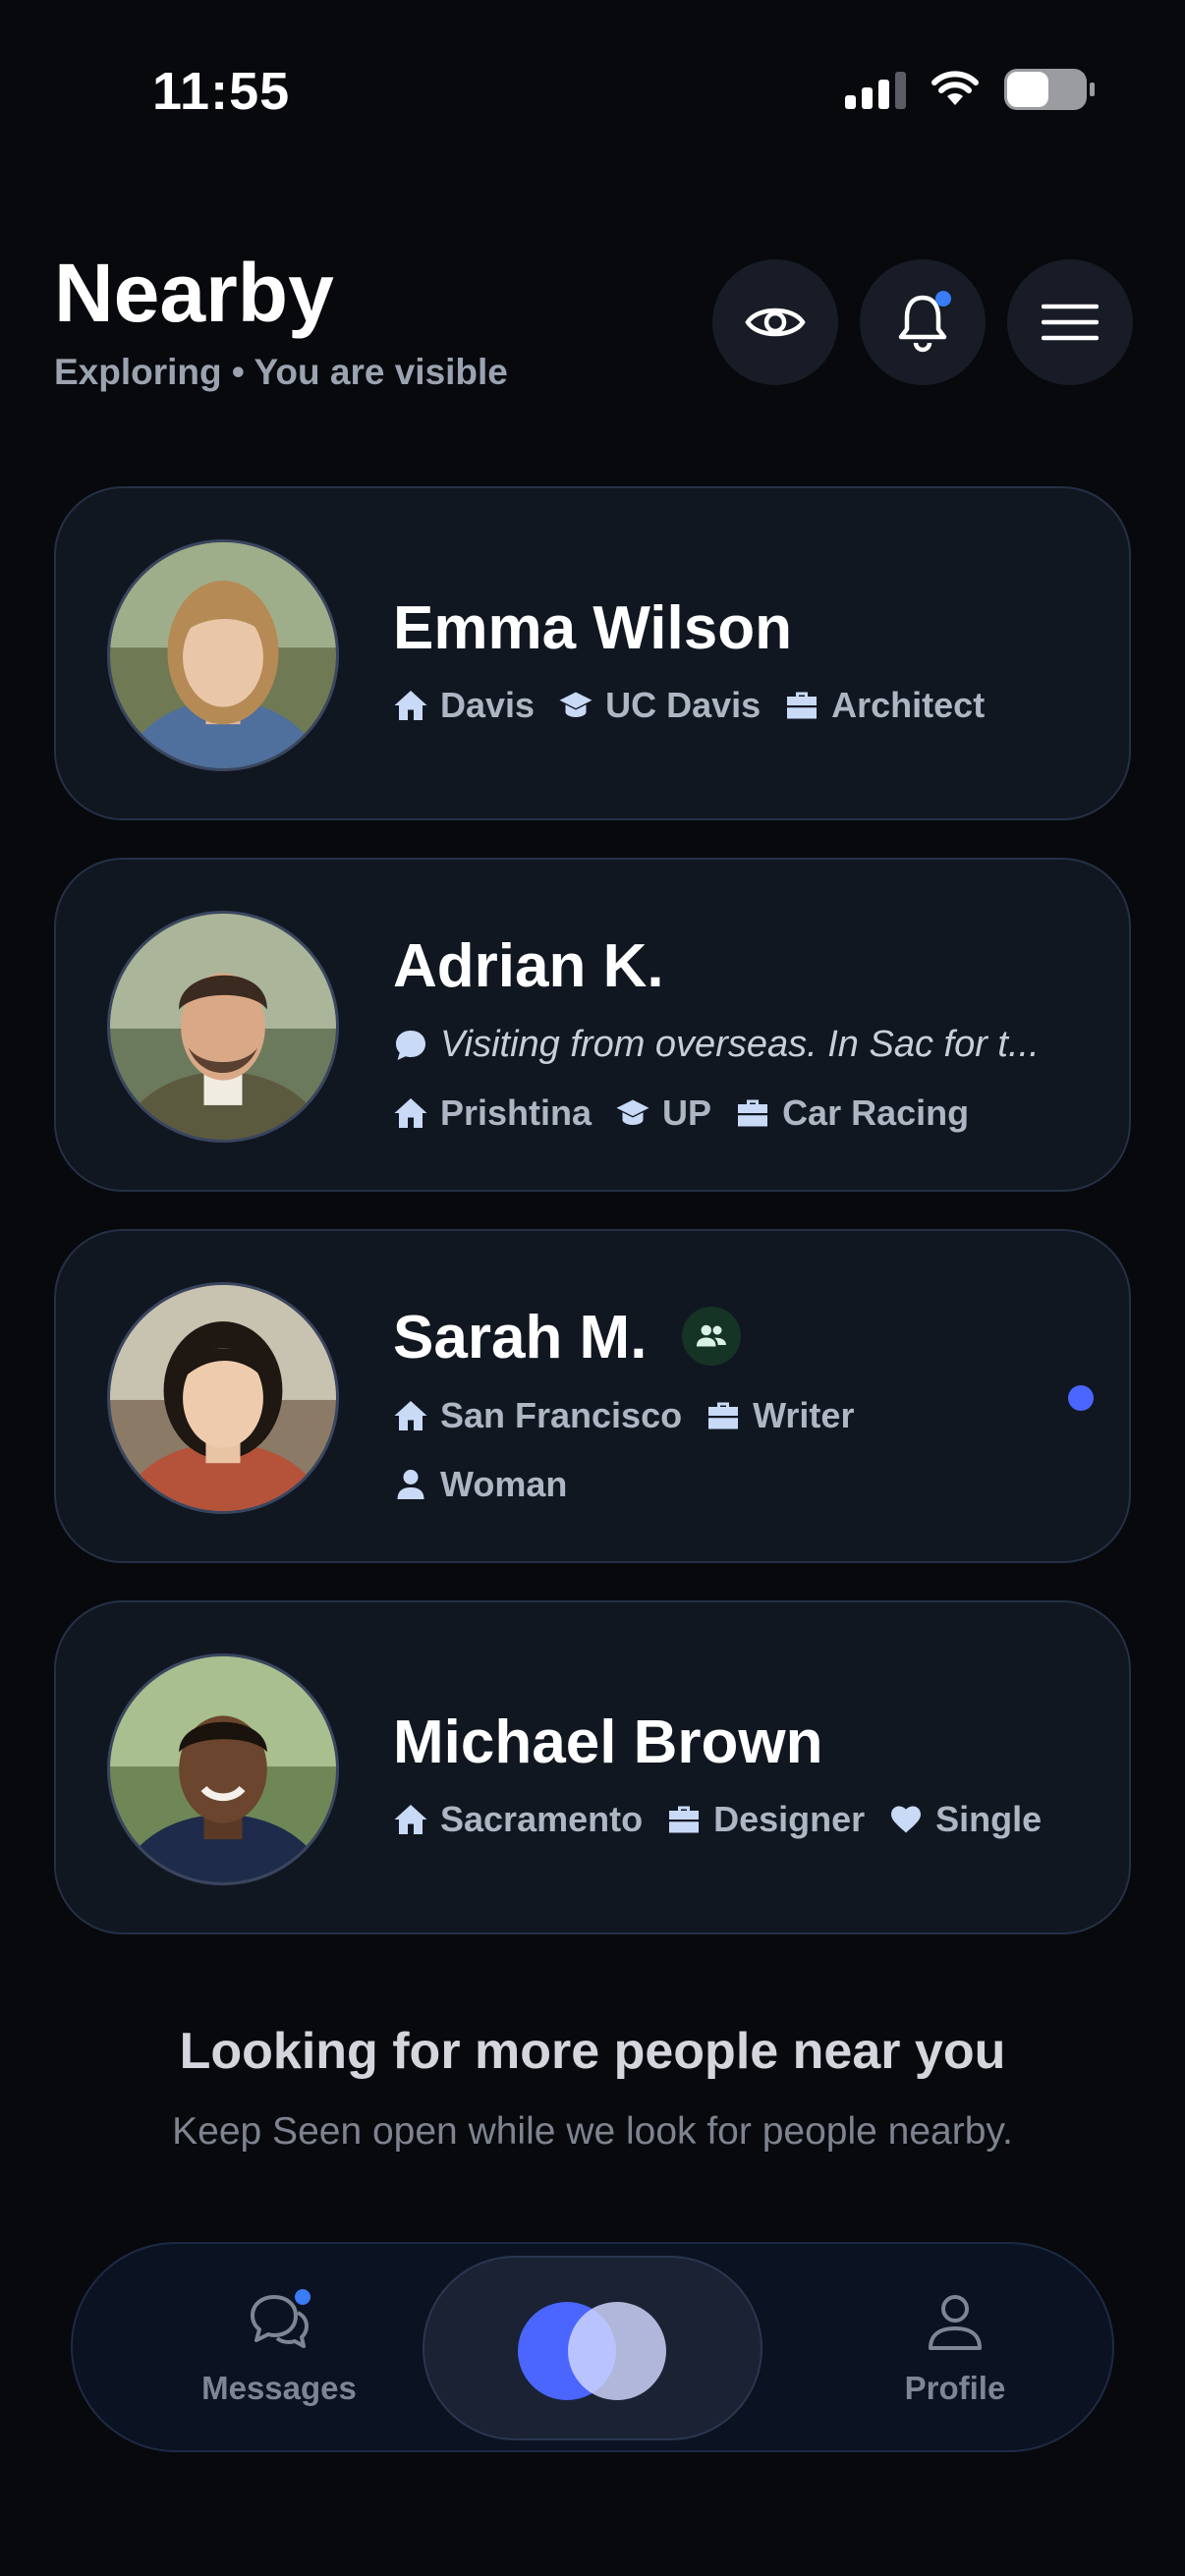  I want to click on person-name: Emma Wilson, so click(592, 628).